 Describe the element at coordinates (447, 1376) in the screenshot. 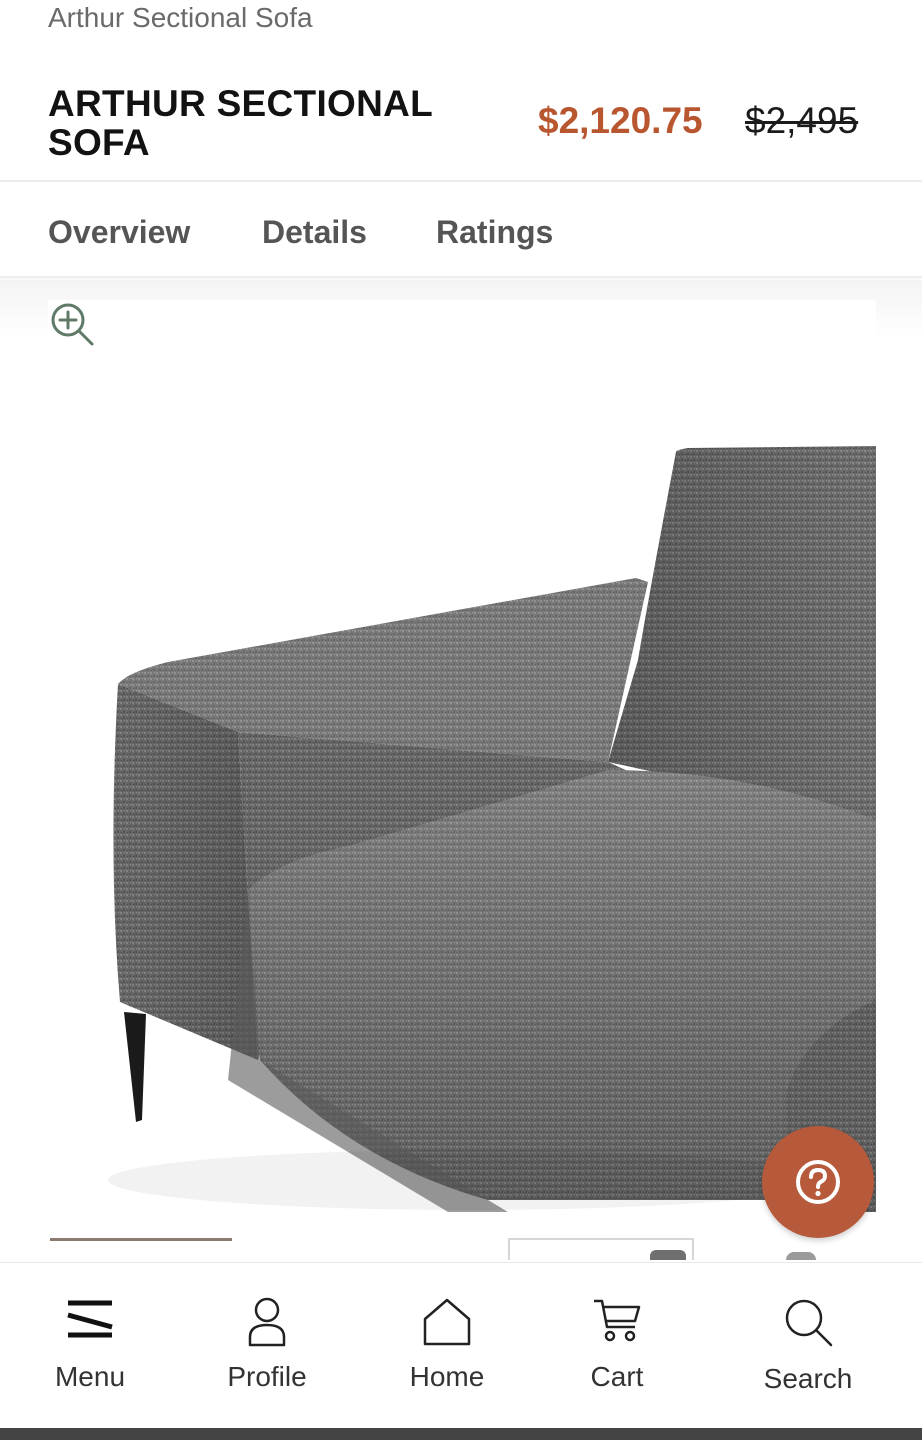

I see `nav-home-label: Home` at that location.